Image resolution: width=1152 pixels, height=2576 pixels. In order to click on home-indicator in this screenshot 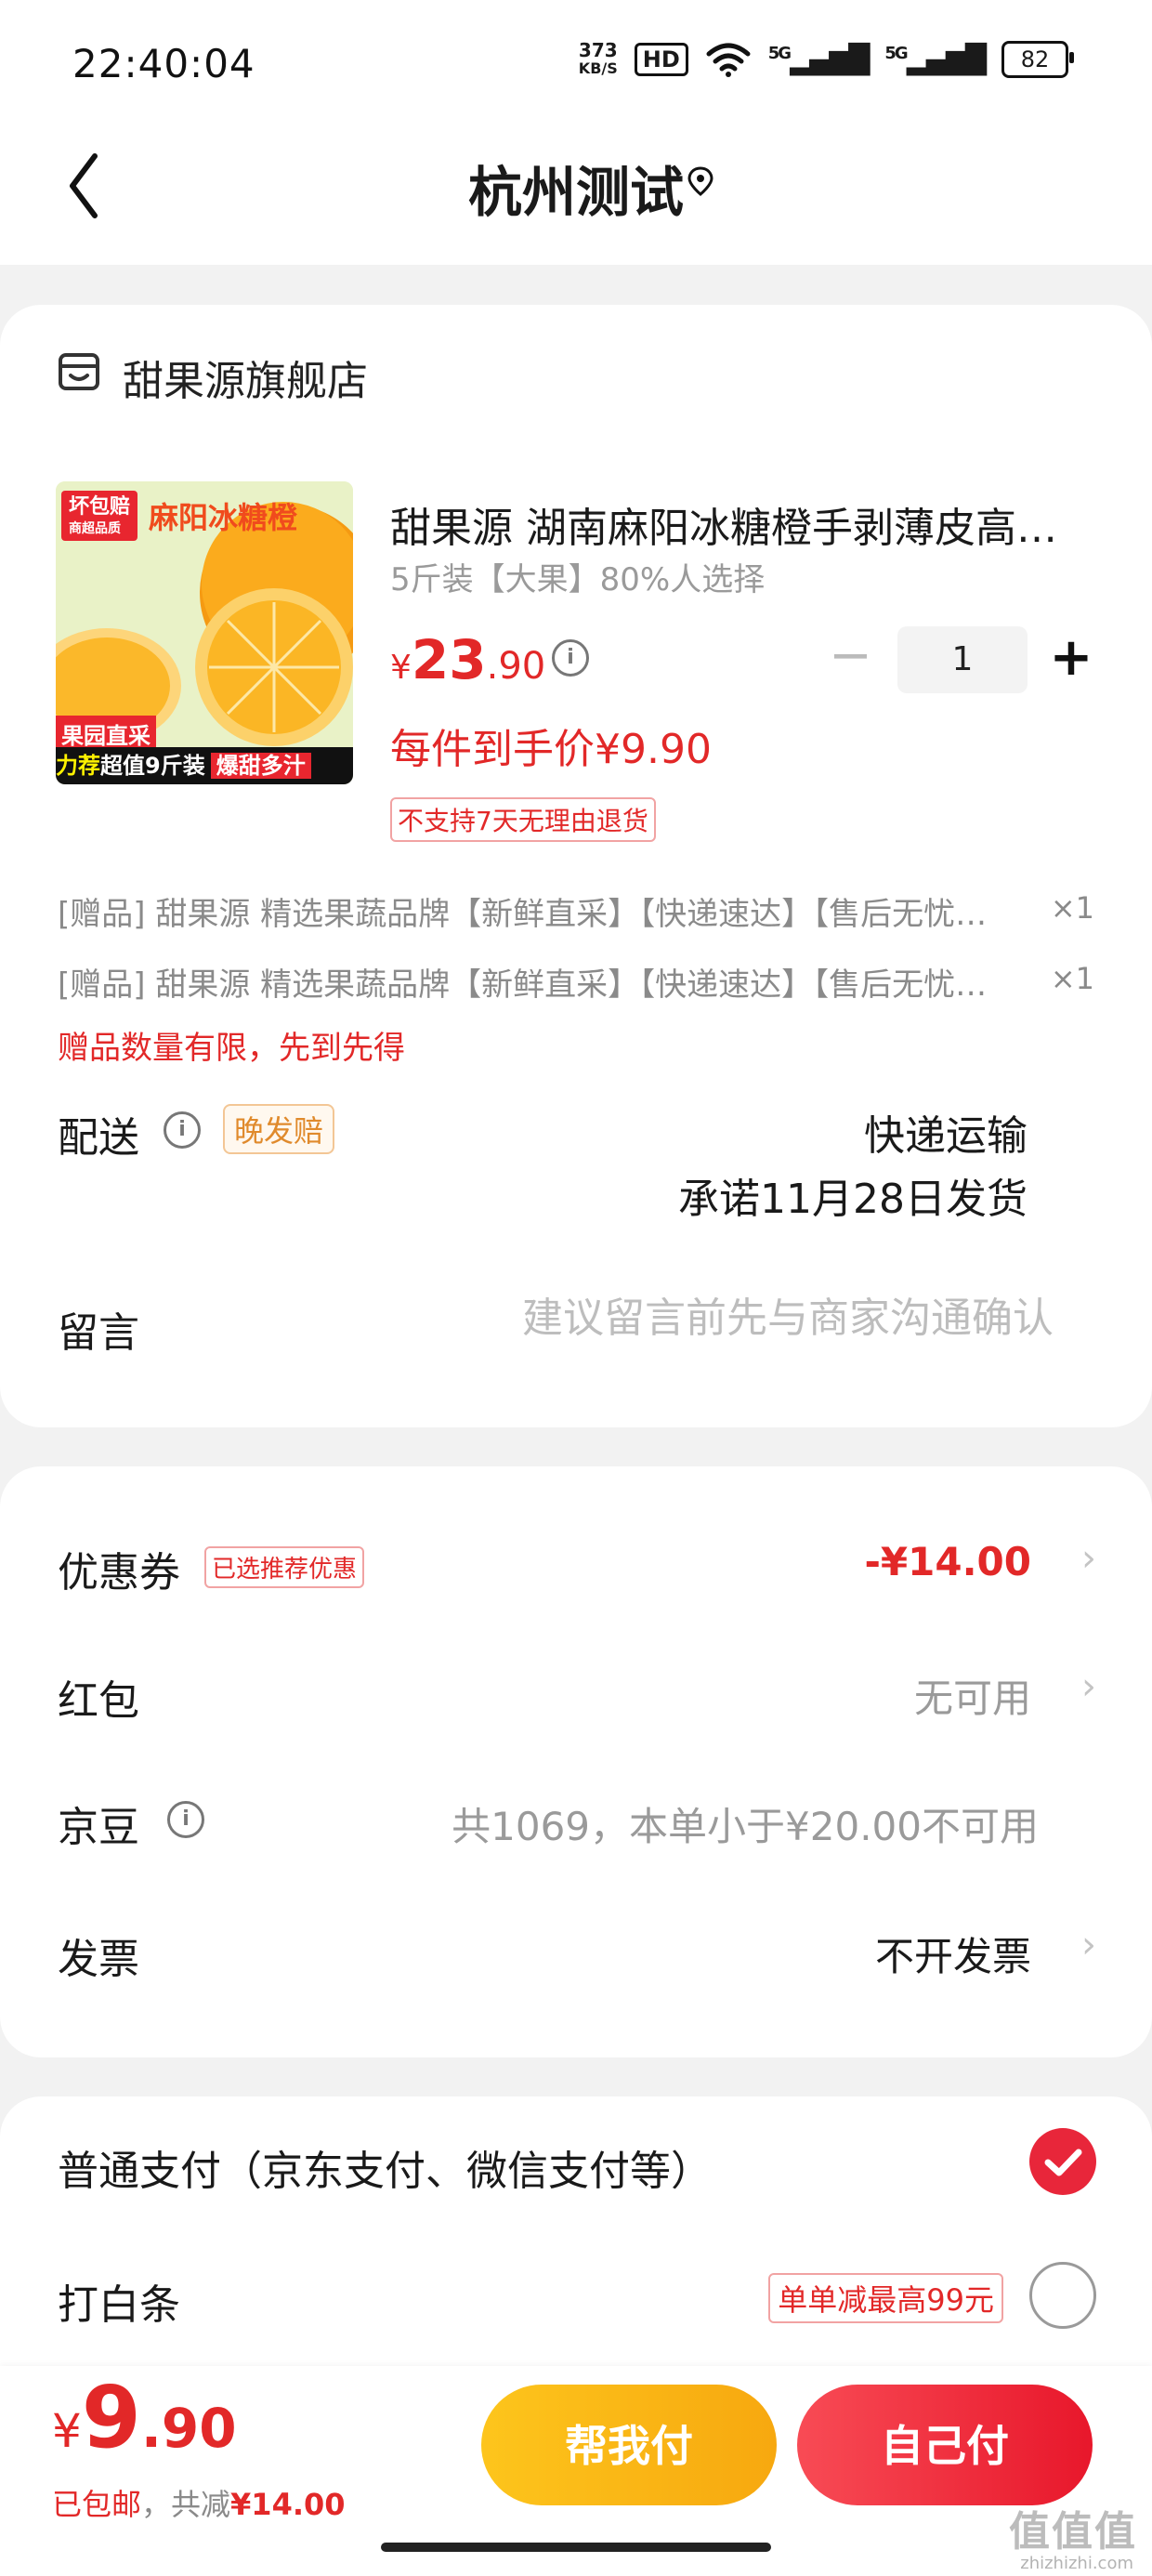, I will do `click(576, 2547)`.